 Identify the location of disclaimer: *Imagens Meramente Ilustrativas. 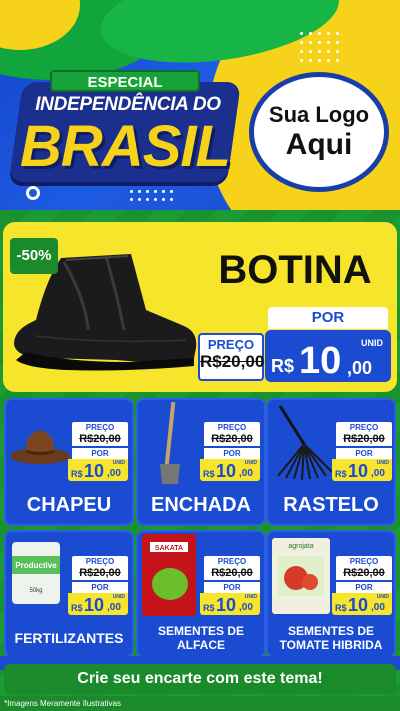
(200, 703).